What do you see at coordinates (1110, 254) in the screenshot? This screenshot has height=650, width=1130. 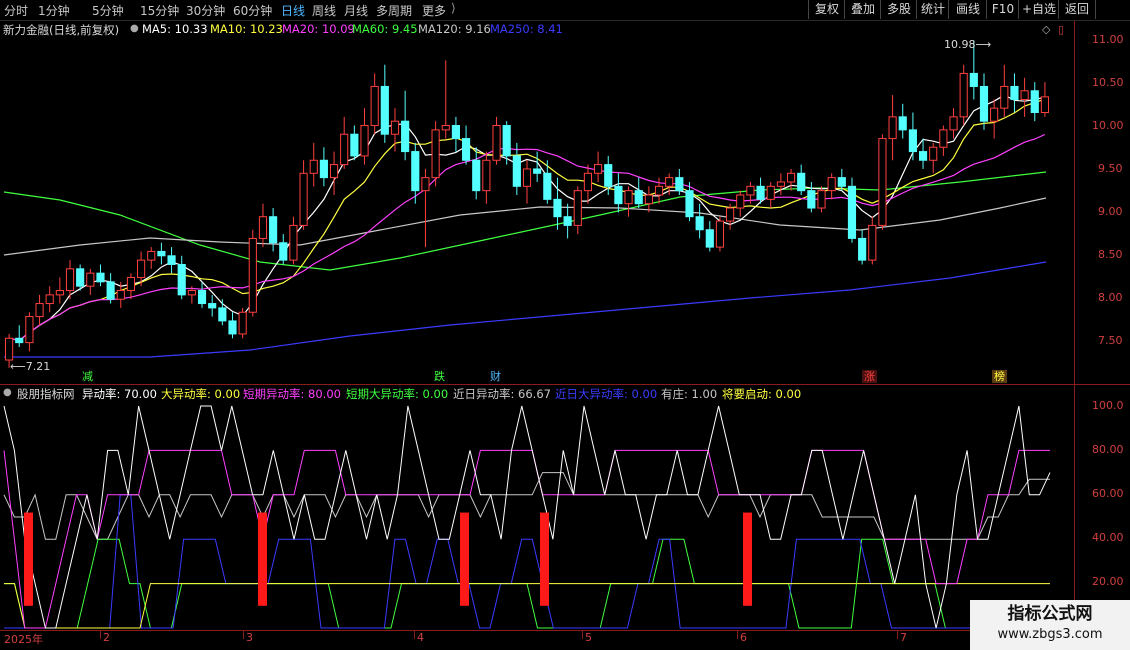 I see `price-tick: 8.50` at bounding box center [1110, 254].